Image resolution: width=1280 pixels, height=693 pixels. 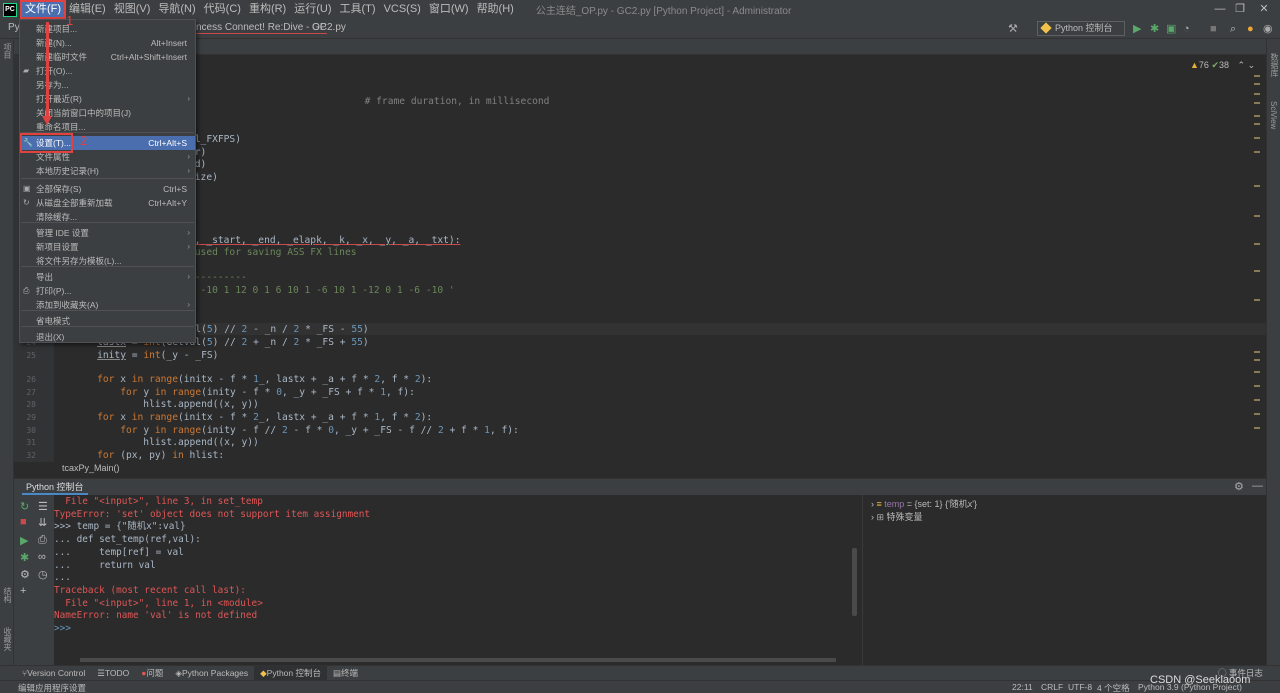 What do you see at coordinates (345, 673) in the screenshot?
I see `tool-window-button-5: ▤ 终端` at bounding box center [345, 673].